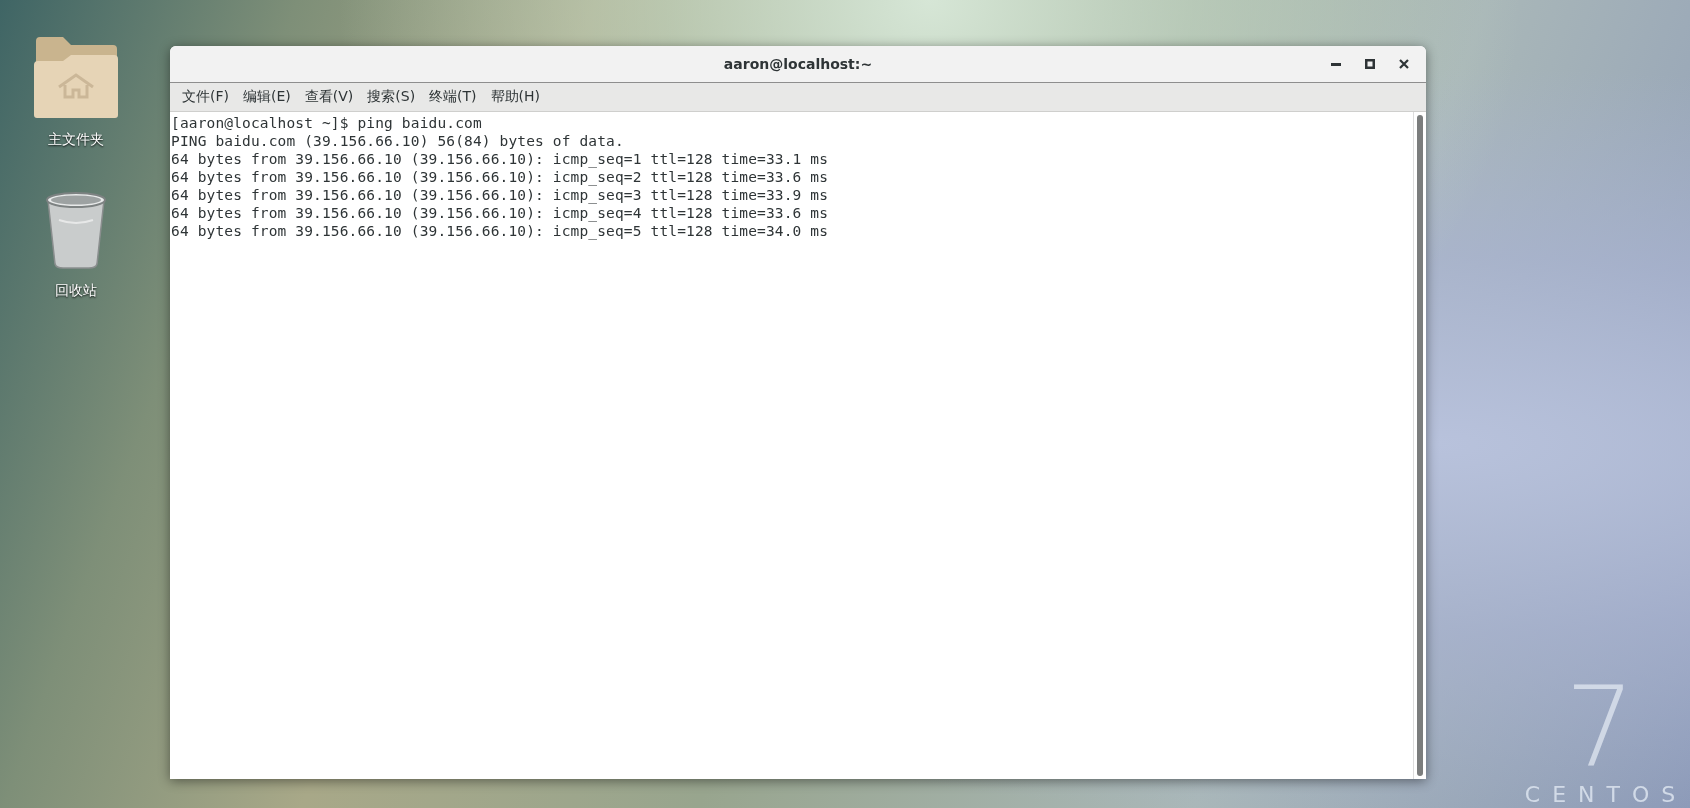 The width and height of the screenshot is (1690, 808). I want to click on close-icon, so click(1404, 64).